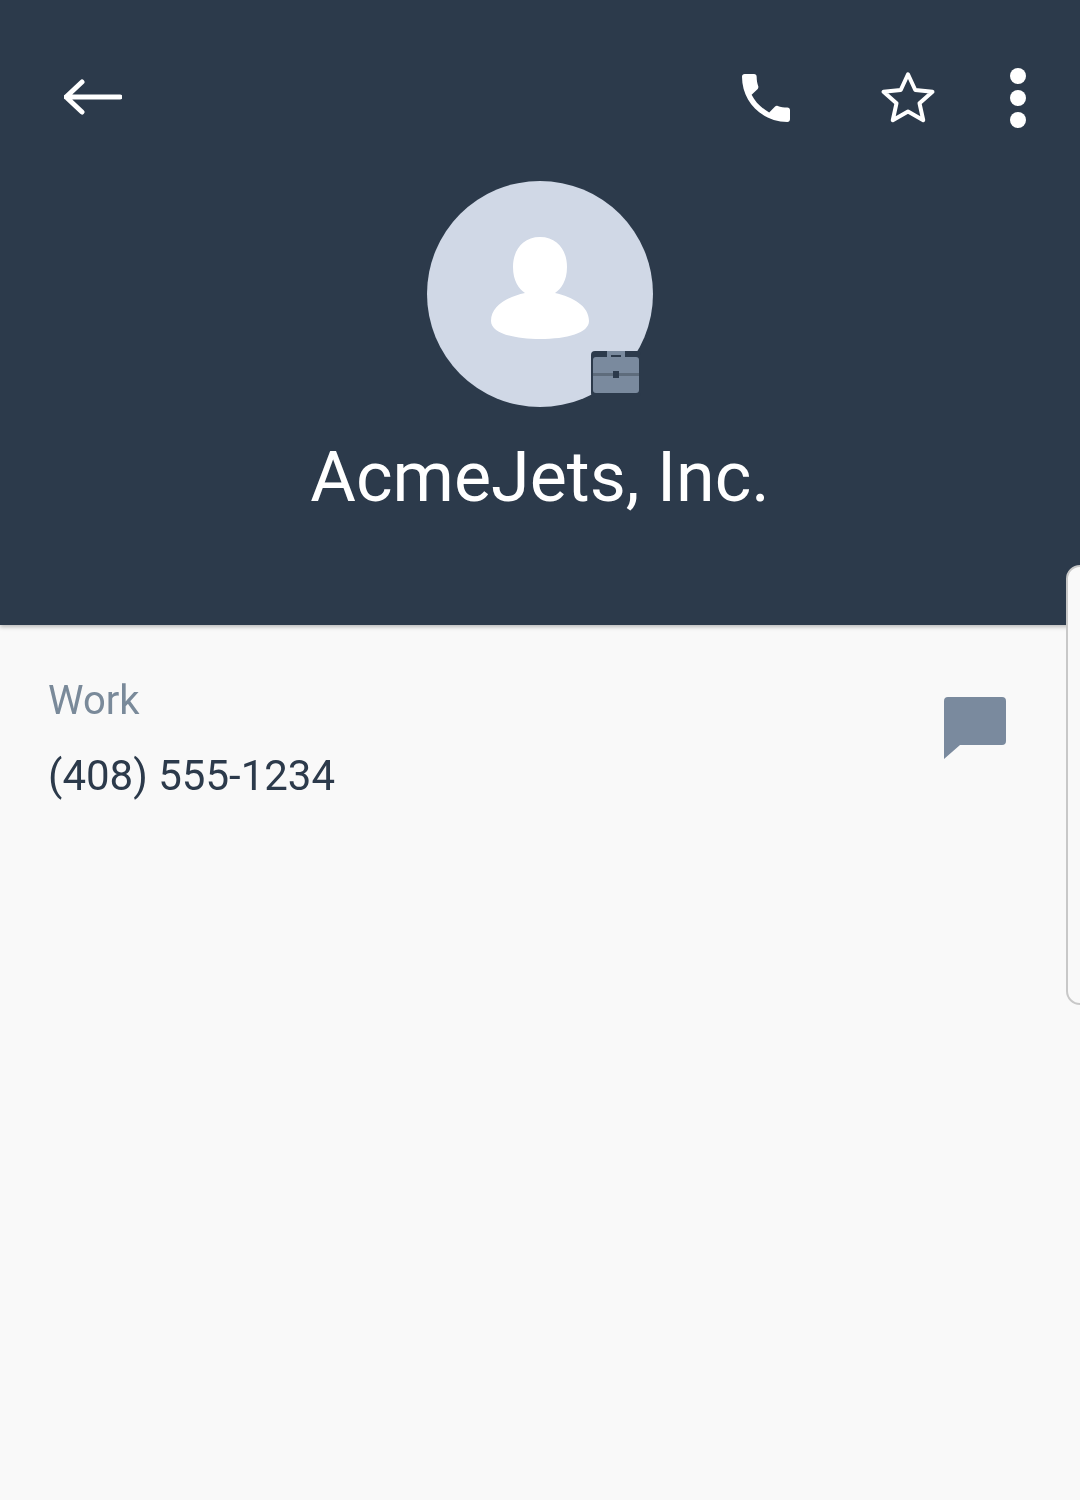  I want to click on message-button, so click(975, 728).